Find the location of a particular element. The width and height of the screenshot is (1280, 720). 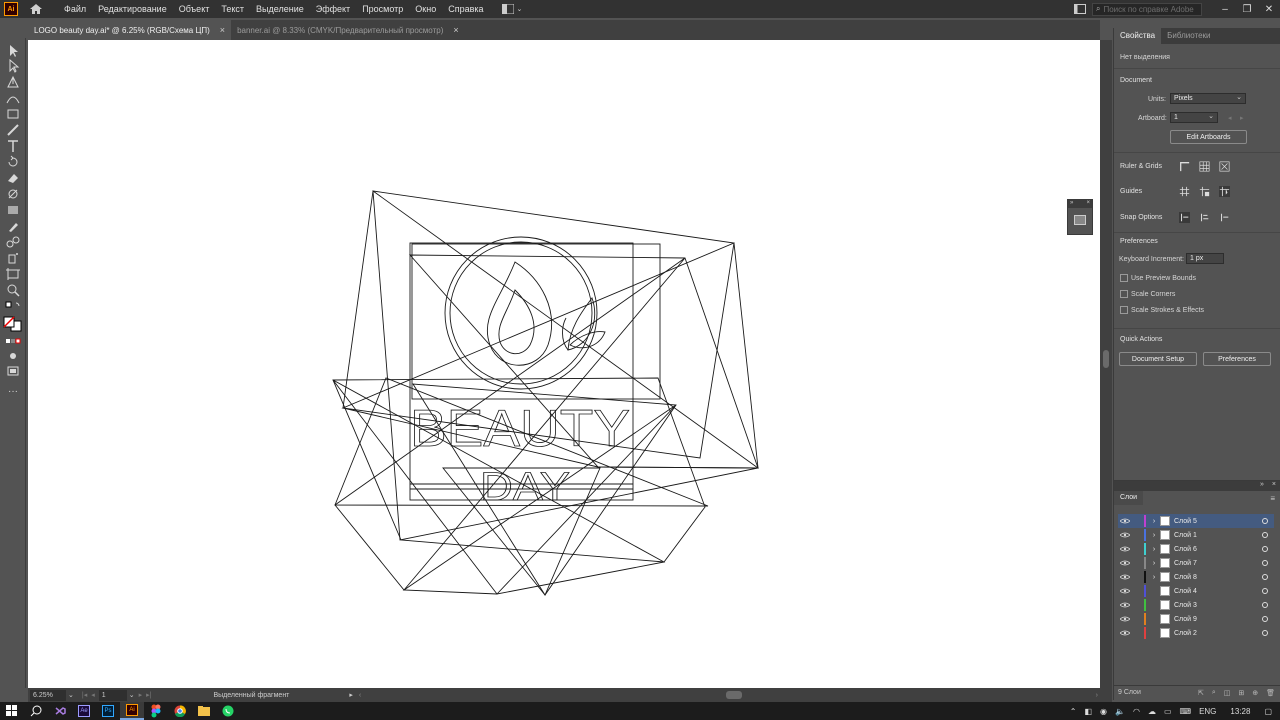

vertical-scrollbar is located at coordinates (1106, 364).